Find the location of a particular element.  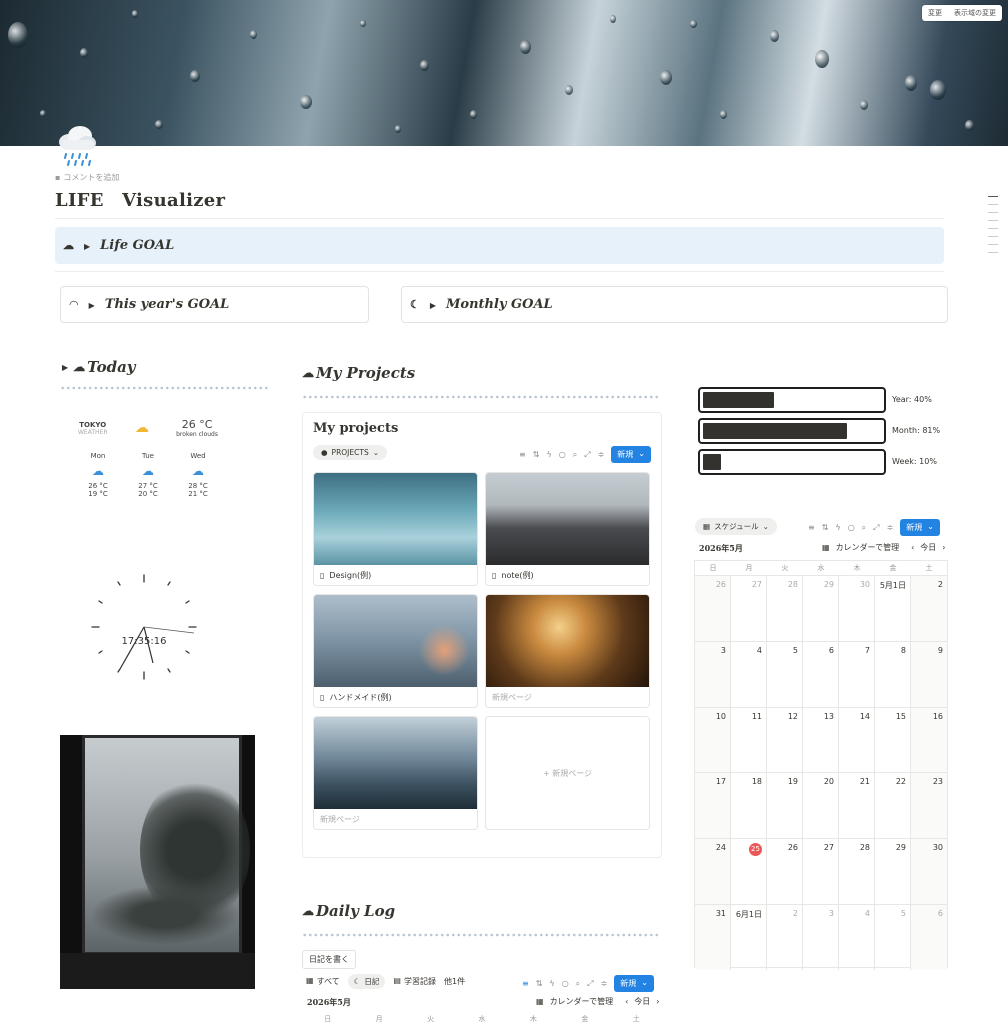

change-cover-button: 変更 is located at coordinates (935, 13).